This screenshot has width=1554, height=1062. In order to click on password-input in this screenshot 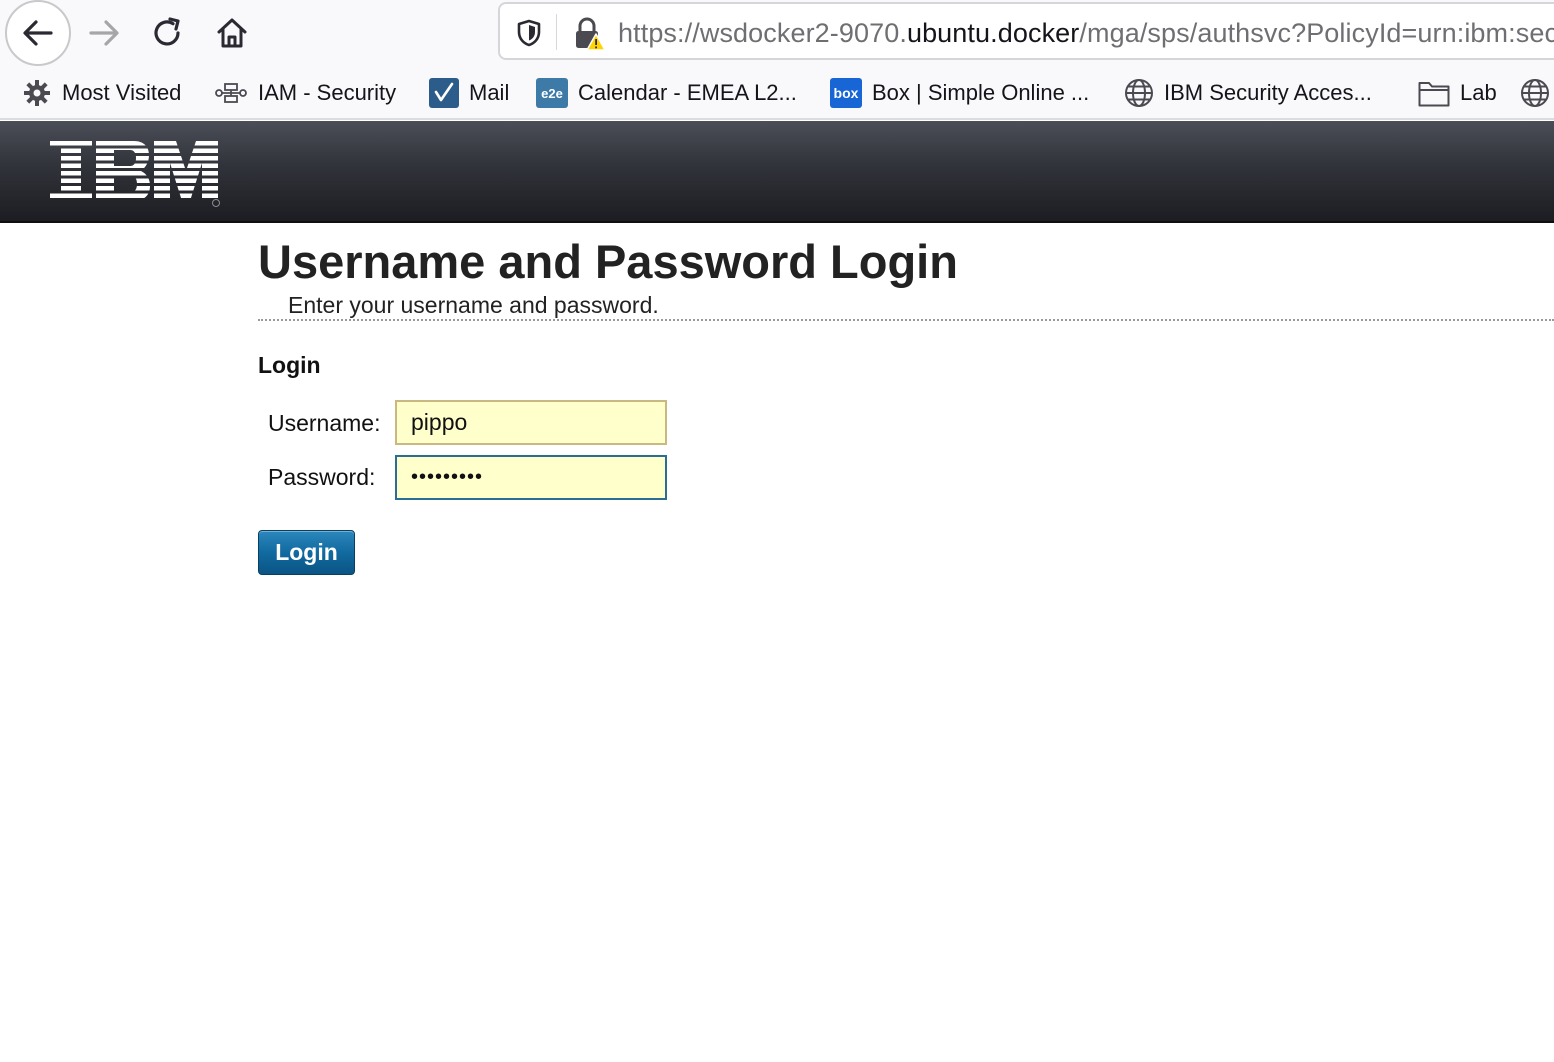, I will do `click(531, 477)`.